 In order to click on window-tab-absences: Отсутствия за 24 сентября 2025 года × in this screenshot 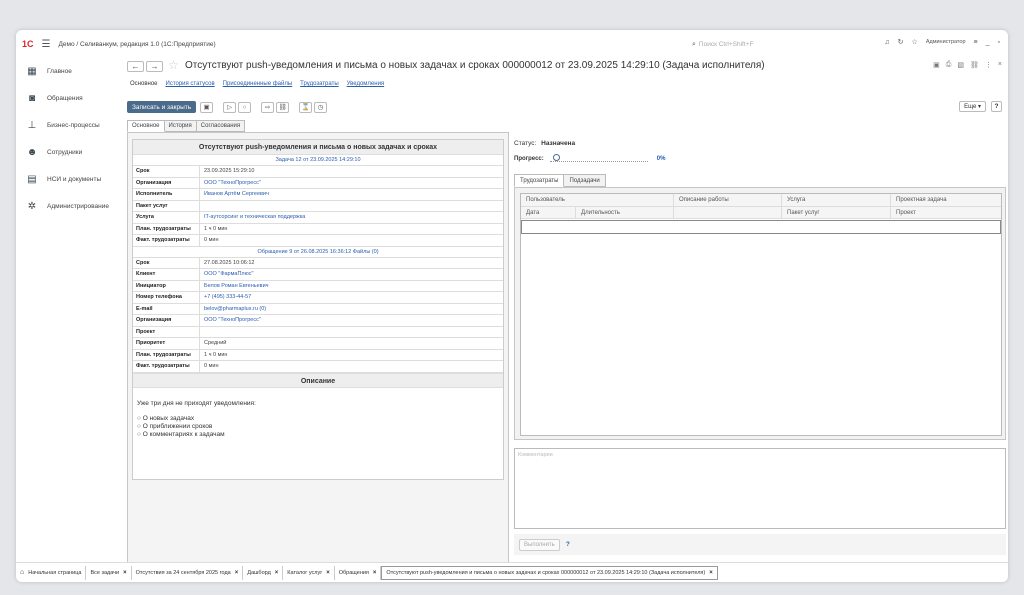, I will do `click(188, 572)`.